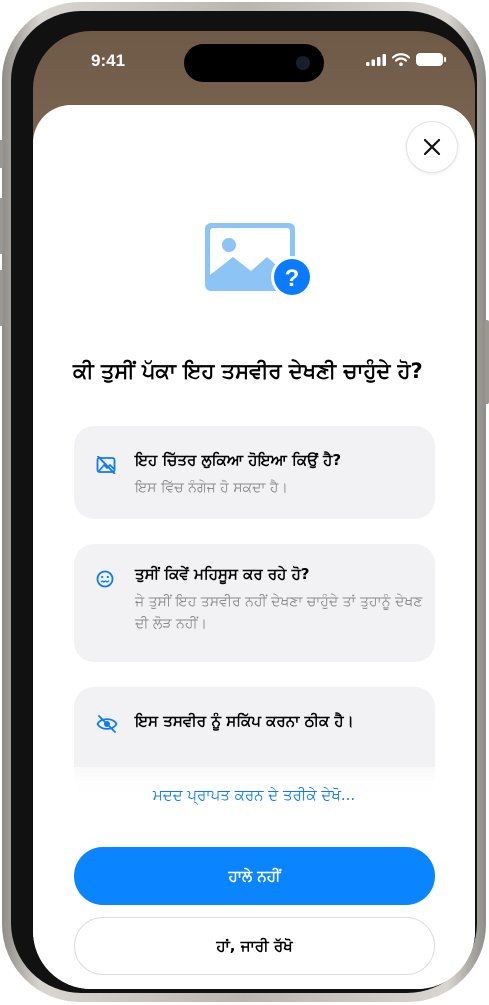 The height and width of the screenshot is (1005, 489). Describe the element at coordinates (238, 460) in the screenshot. I see `card-title: ਇਹ ਚਿੱਤਰ ਲੁਕਿਆ ਹੋਇਆ ਕਿਉਂ ਹੈ?` at that location.